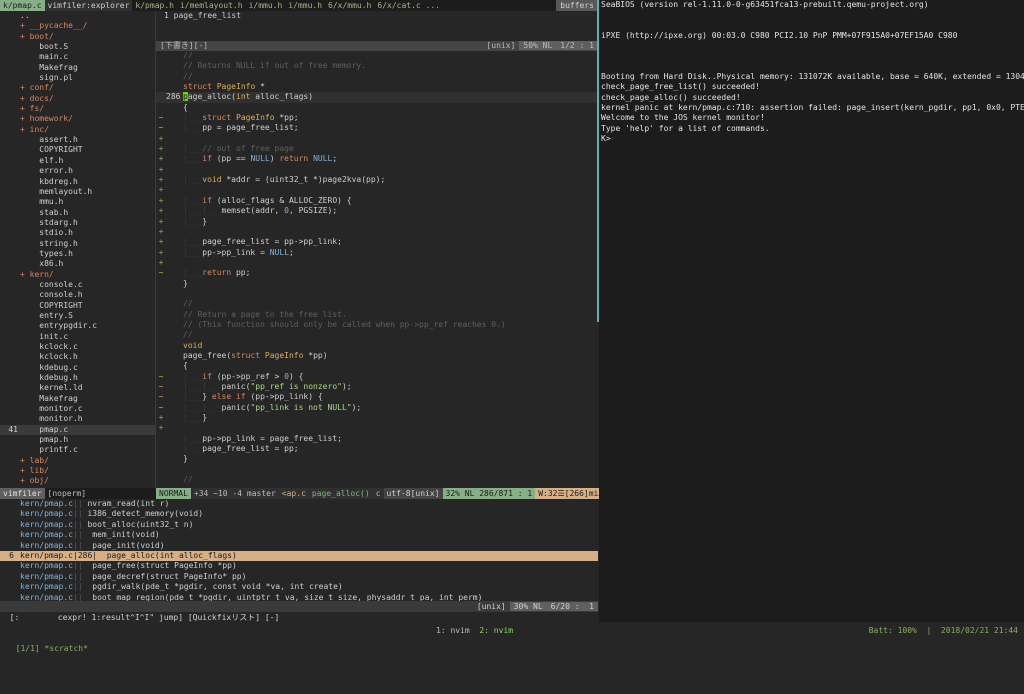  I want to click on code-line: ~ |___if (pp->pp_ref > 0) {, so click(377, 377).